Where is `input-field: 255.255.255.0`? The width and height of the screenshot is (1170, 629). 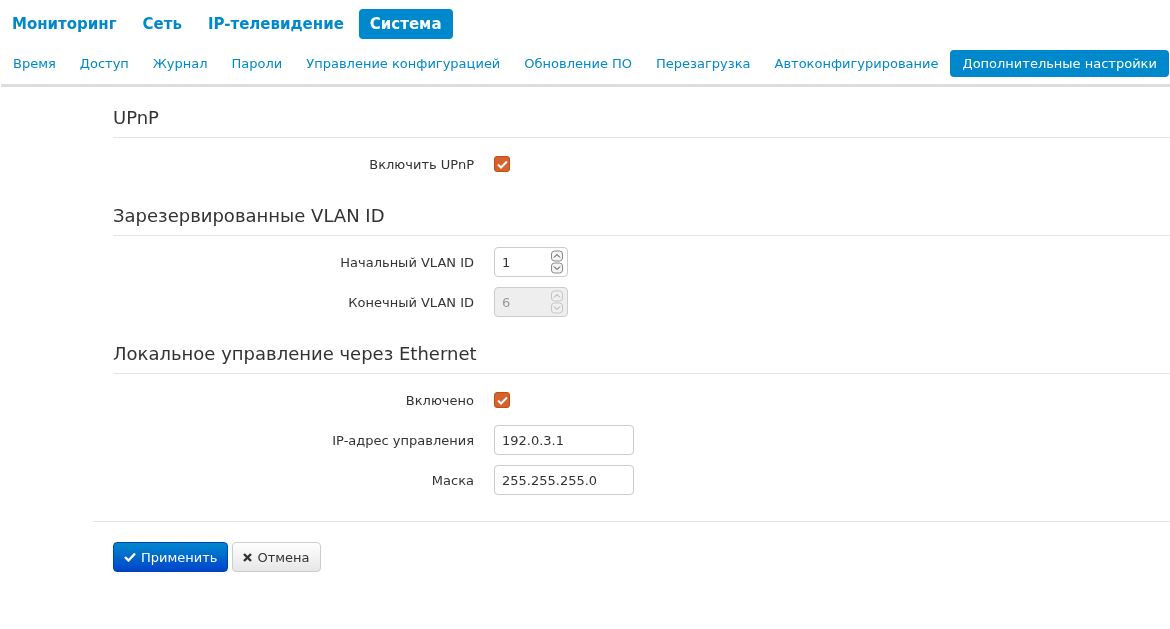
input-field: 255.255.255.0 is located at coordinates (564, 480).